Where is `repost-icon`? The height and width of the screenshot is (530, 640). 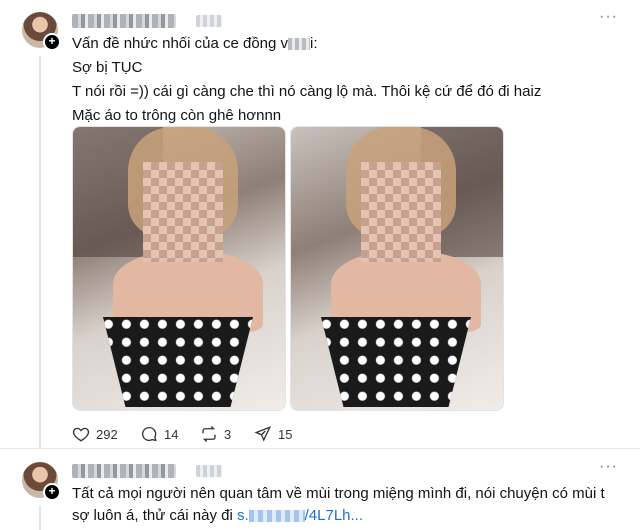 repost-icon is located at coordinates (209, 434).